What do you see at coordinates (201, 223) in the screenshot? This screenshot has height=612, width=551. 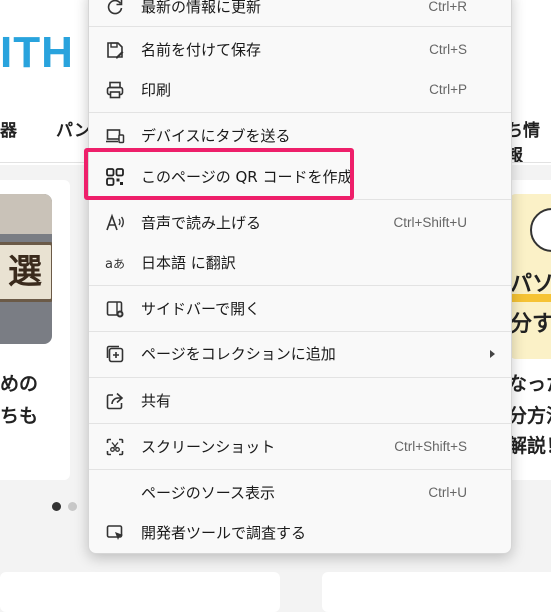 I see `menu-item-label: 音声で読み上げる` at bounding box center [201, 223].